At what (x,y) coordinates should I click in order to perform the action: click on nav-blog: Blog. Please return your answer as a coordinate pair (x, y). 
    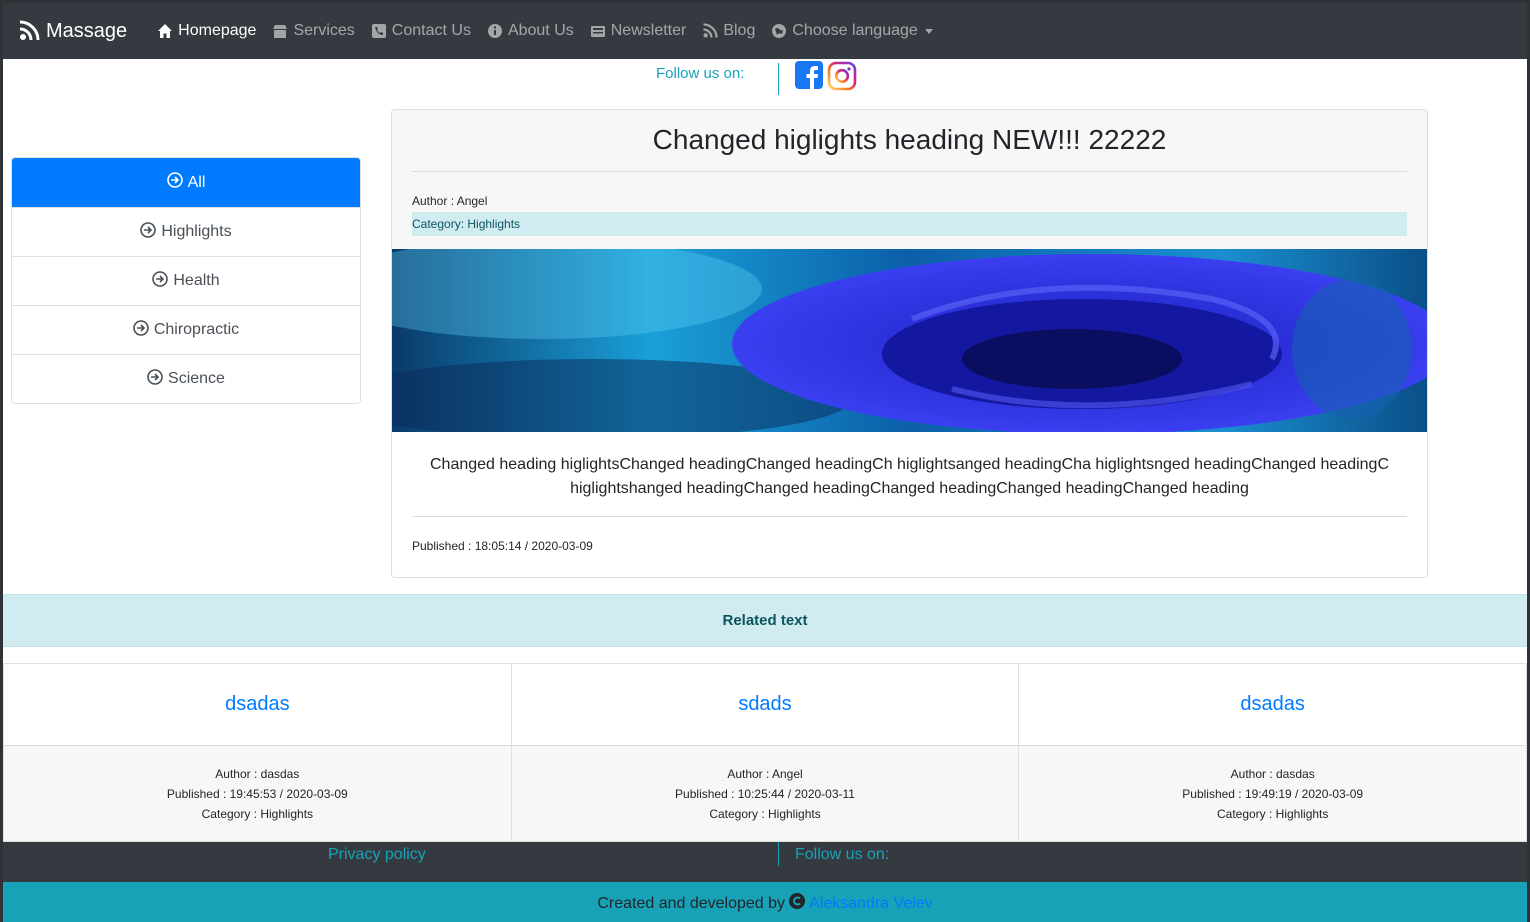
    Looking at the image, I should click on (728, 31).